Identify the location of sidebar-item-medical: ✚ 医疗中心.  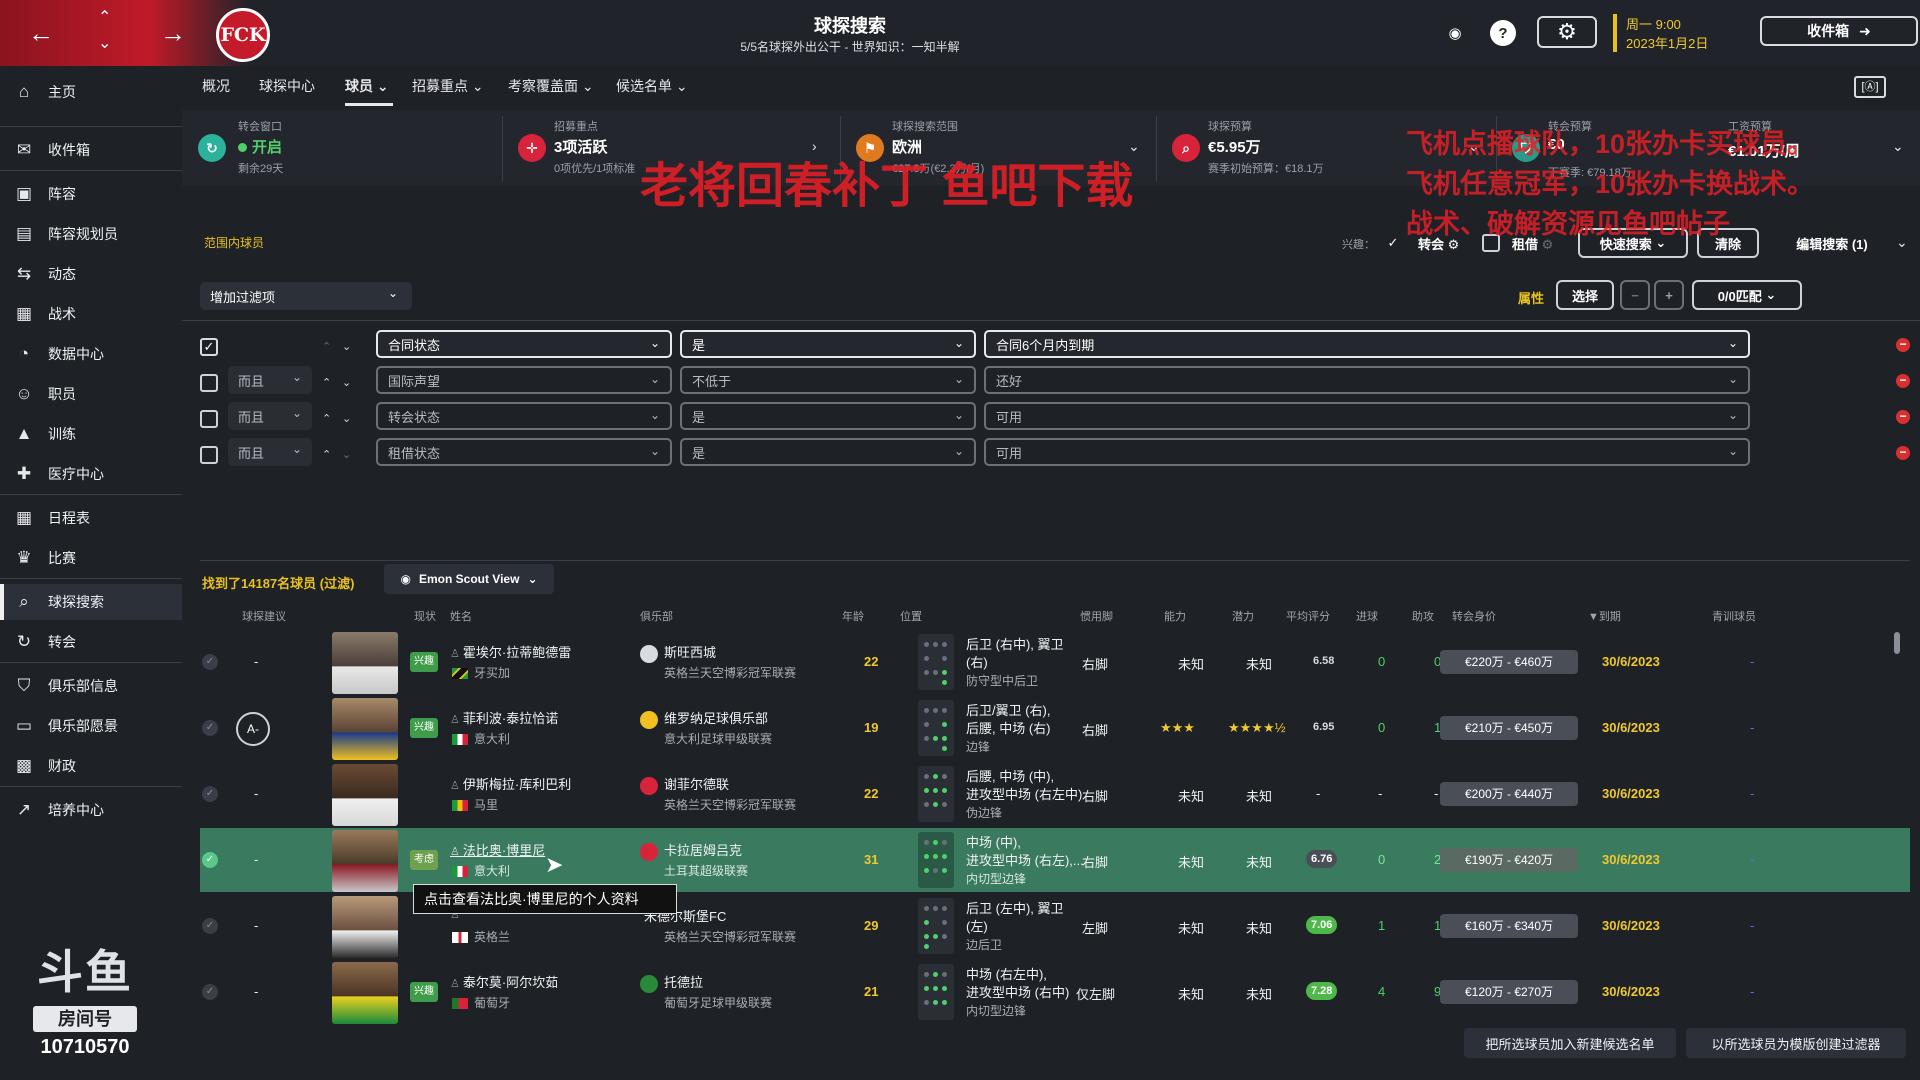
(91, 474).